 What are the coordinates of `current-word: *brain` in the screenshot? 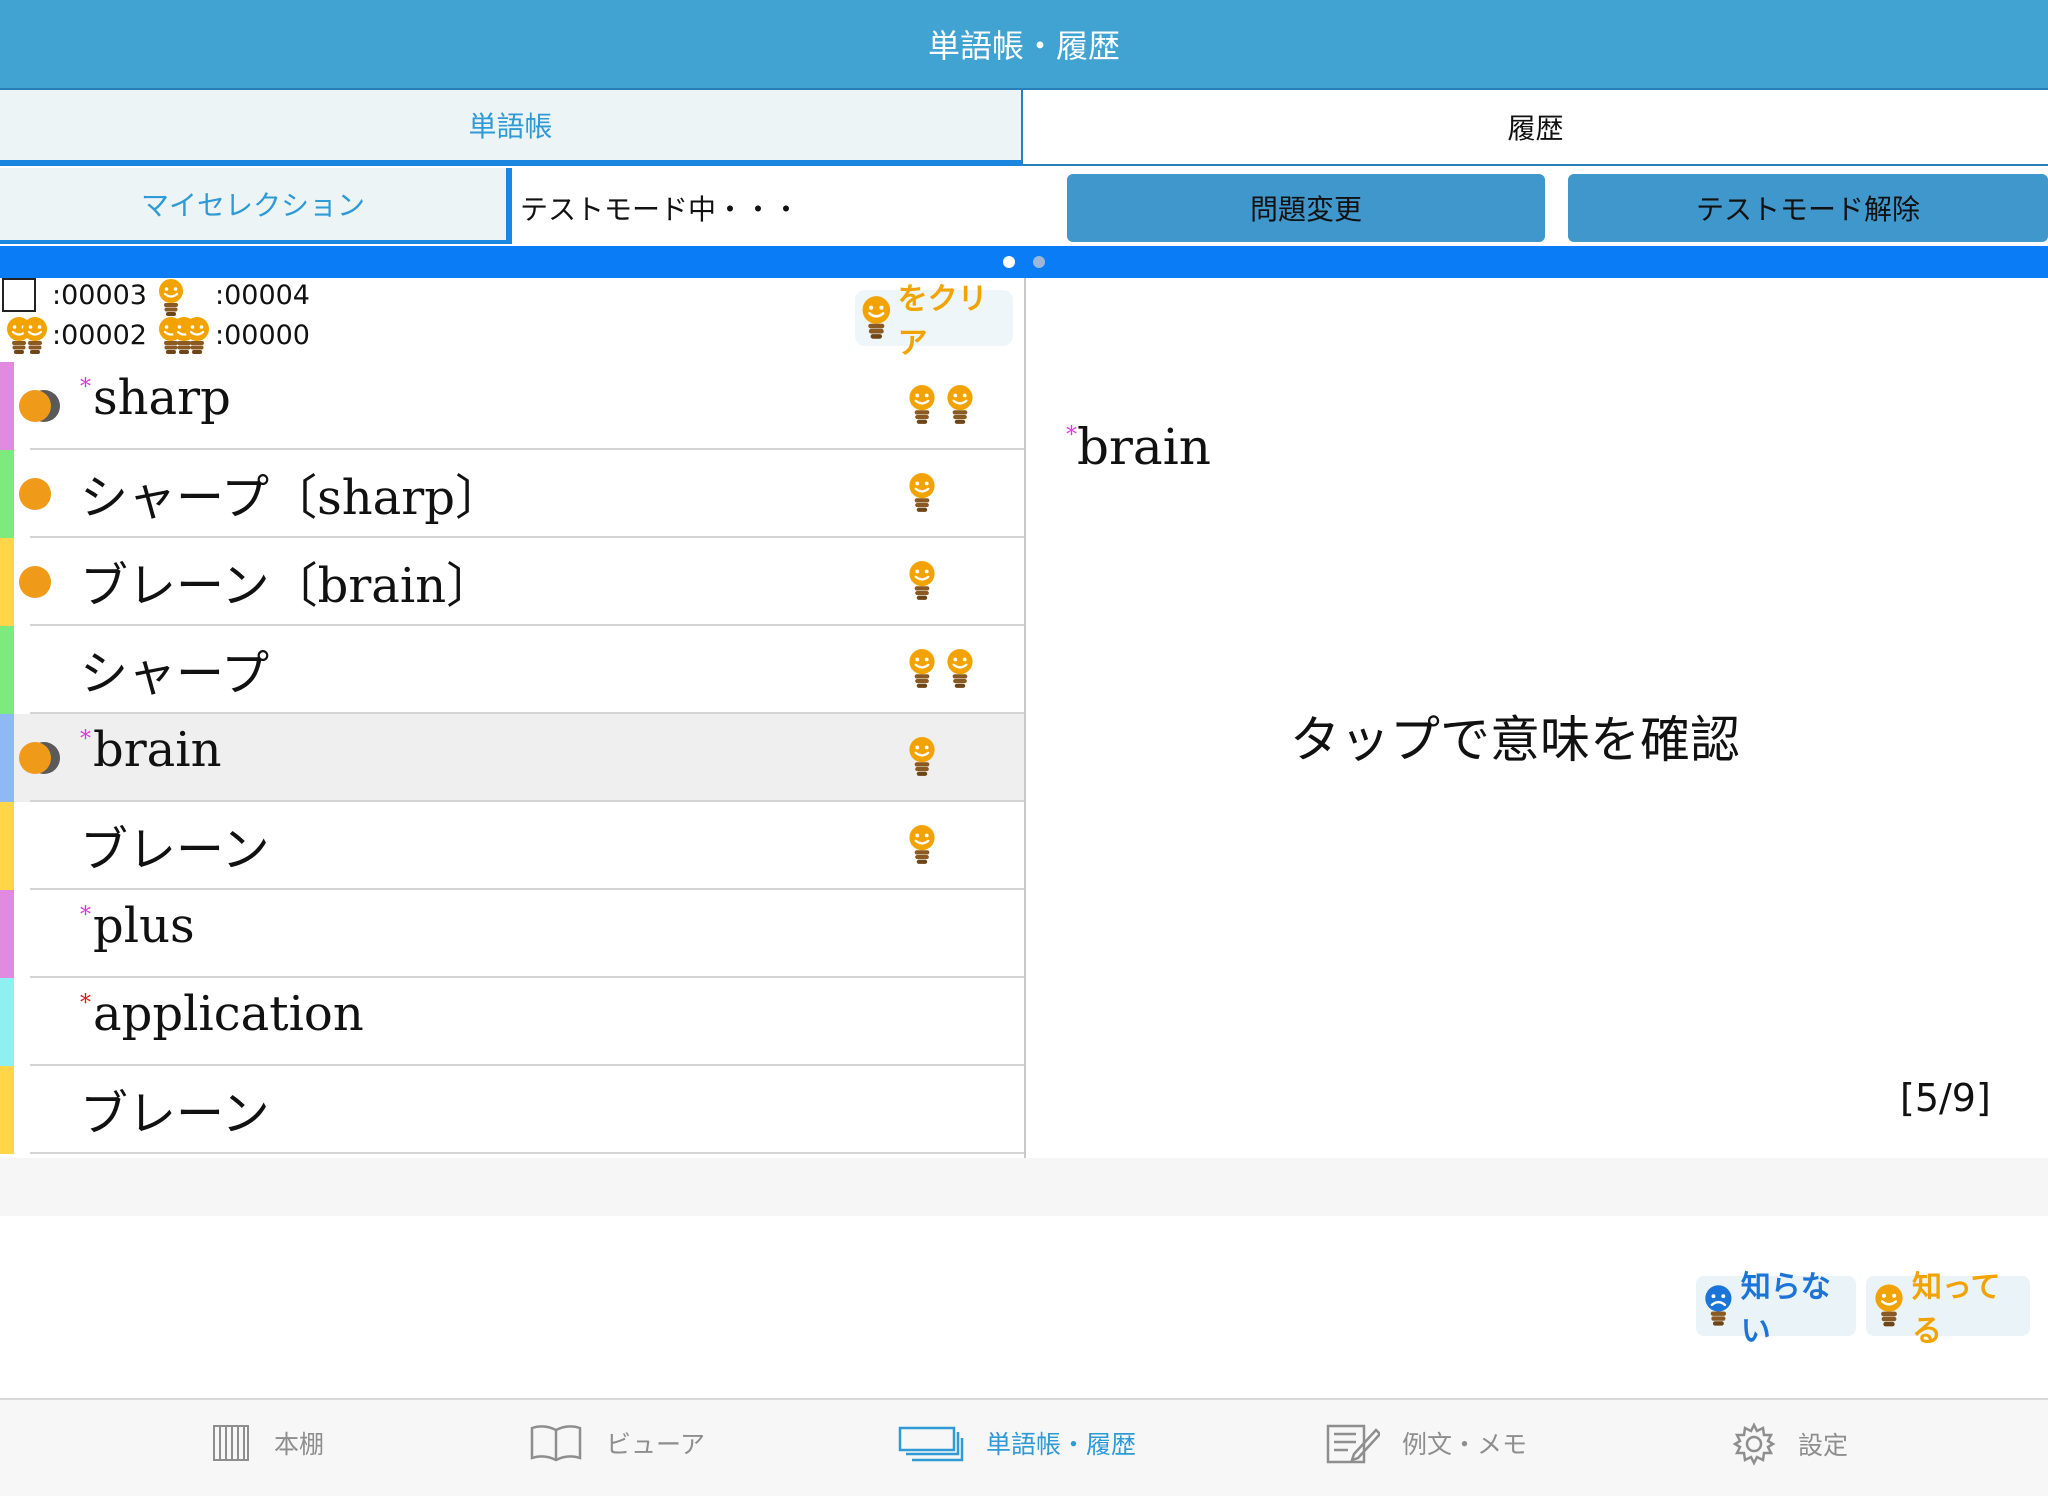 It's located at (1138, 447).